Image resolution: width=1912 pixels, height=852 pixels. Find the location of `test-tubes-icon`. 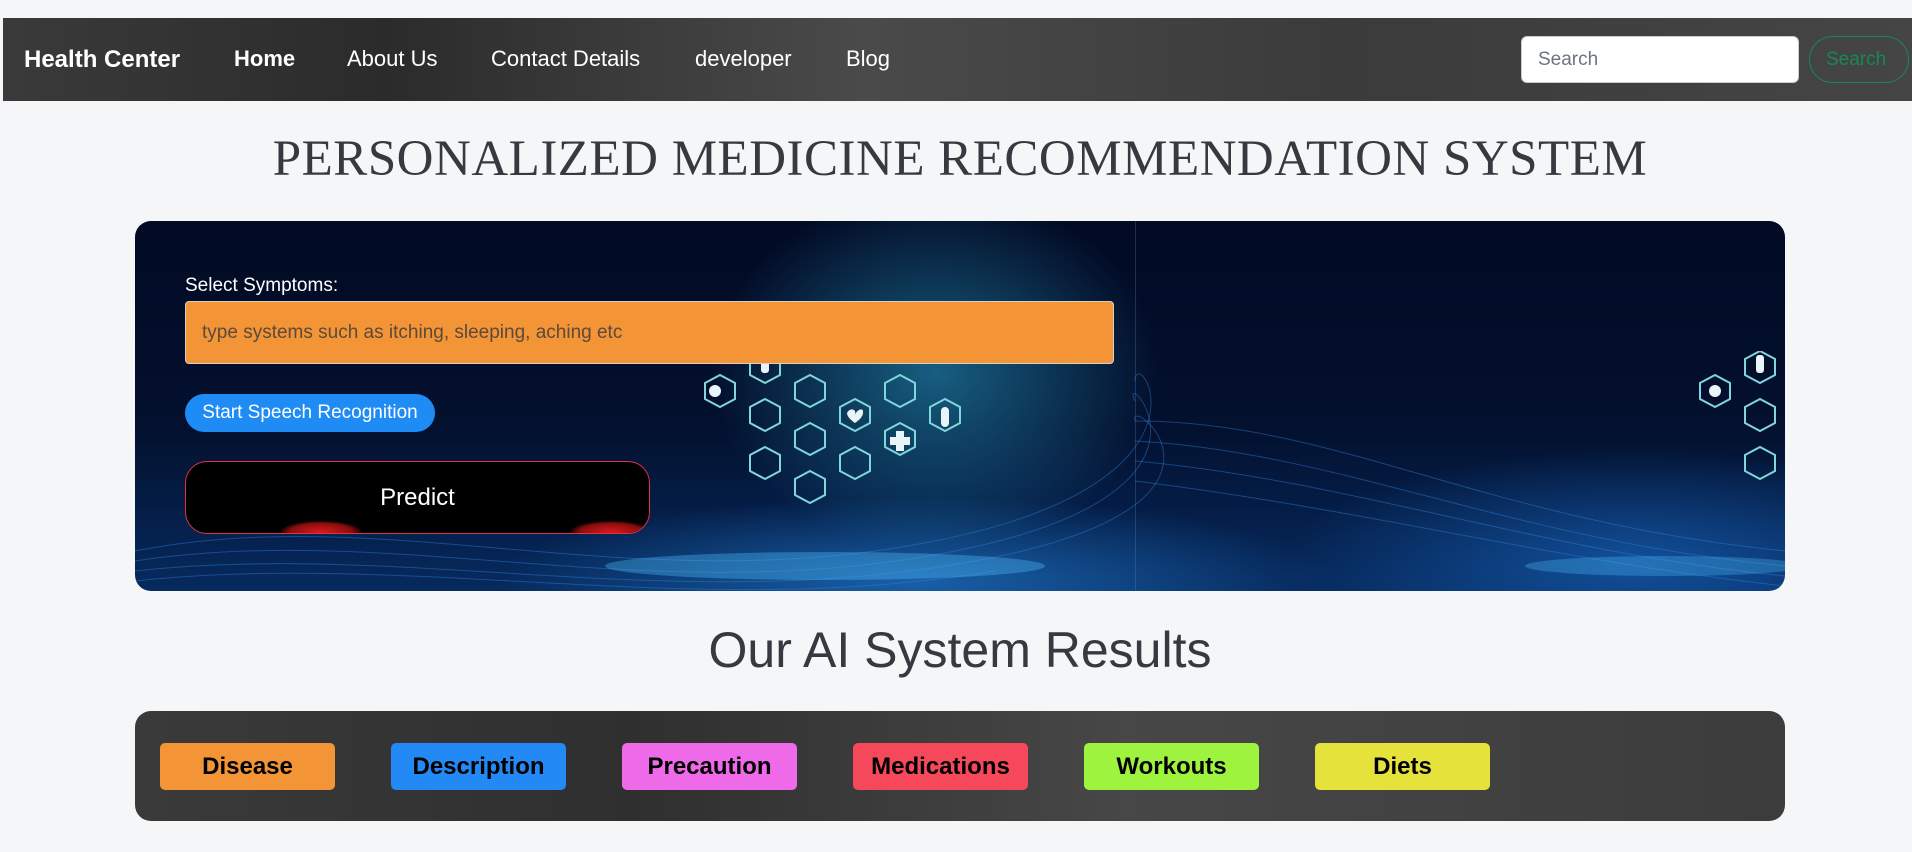

test-tubes-icon is located at coordinates (810, 487).